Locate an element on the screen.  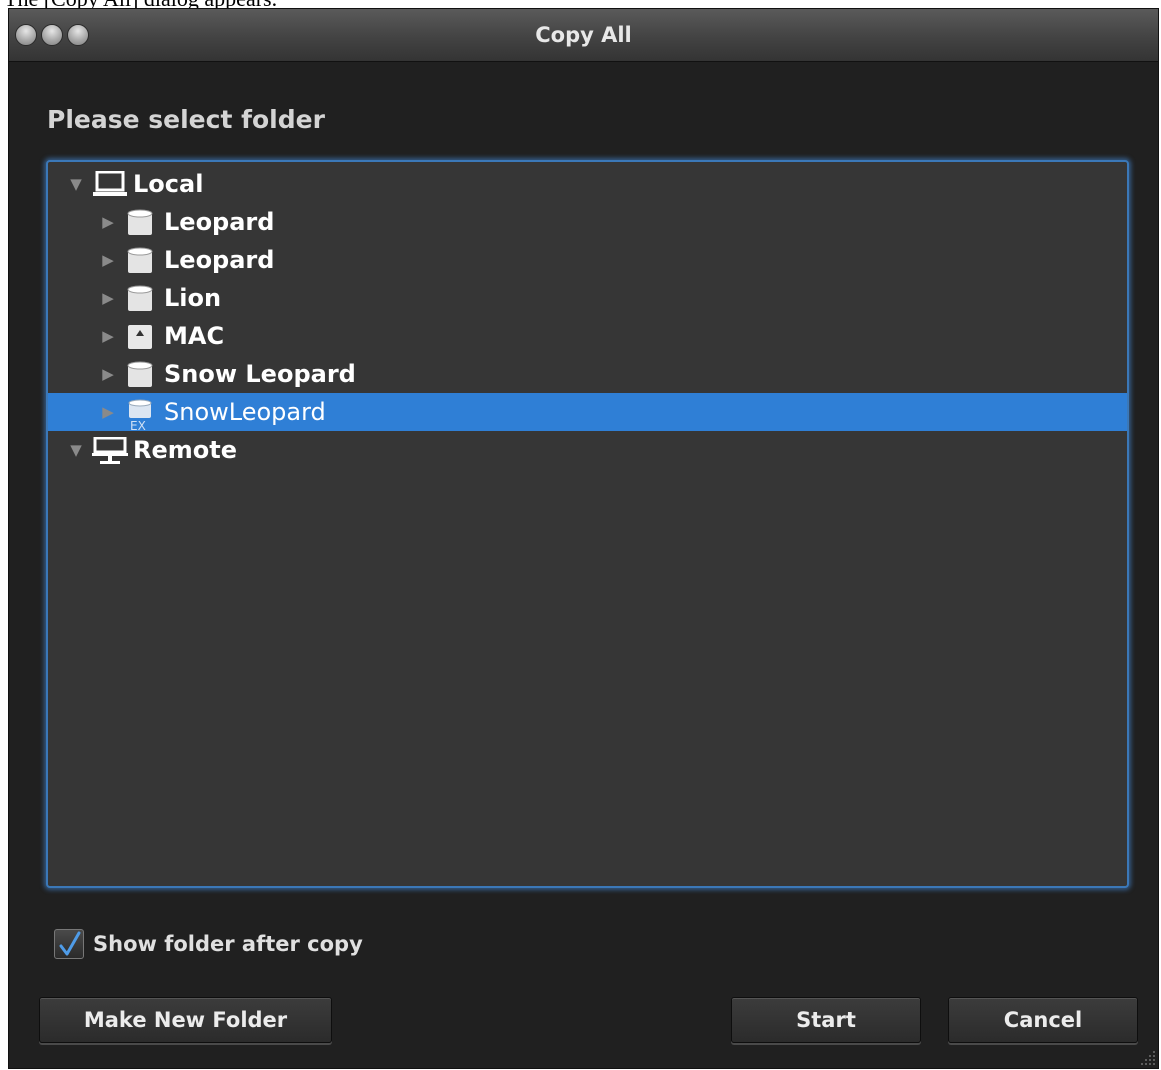
title-bar: Copy All is located at coordinates (583, 35).